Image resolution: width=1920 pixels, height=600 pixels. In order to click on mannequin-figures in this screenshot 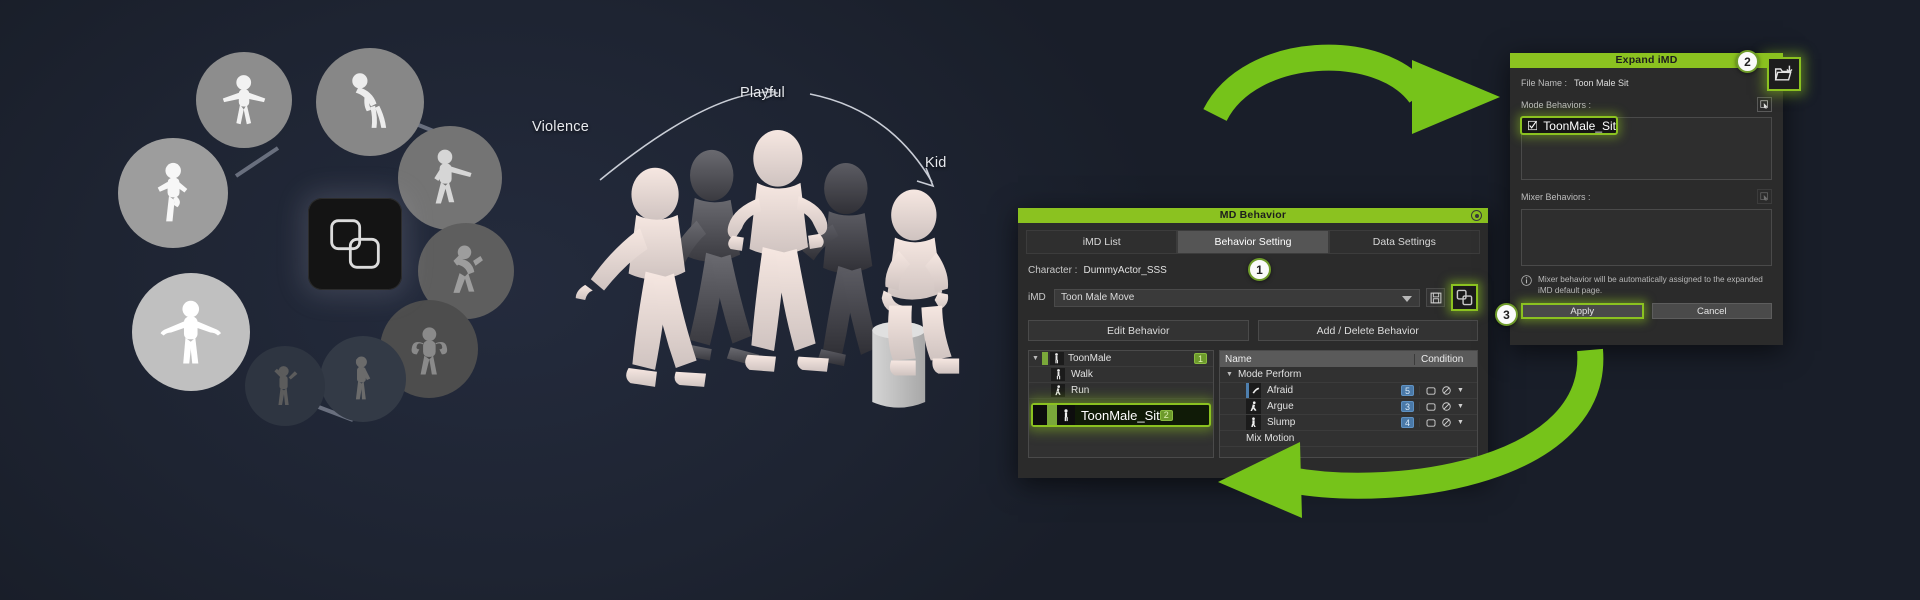, I will do `click(767, 269)`.